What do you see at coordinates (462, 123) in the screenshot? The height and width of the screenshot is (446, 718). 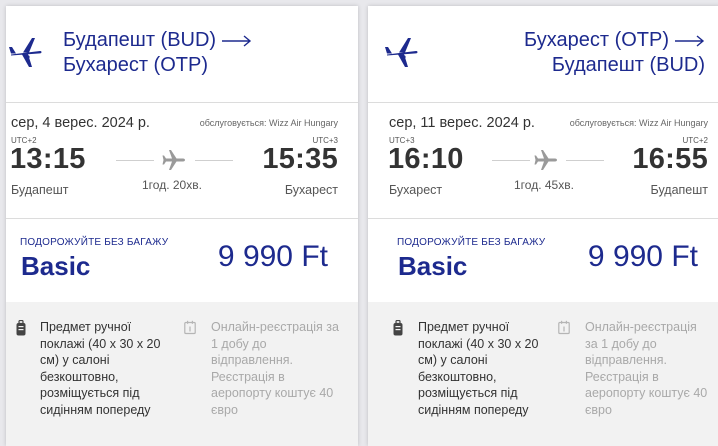 I see `flight-date: сер, 11 верес. 2024 р.` at bounding box center [462, 123].